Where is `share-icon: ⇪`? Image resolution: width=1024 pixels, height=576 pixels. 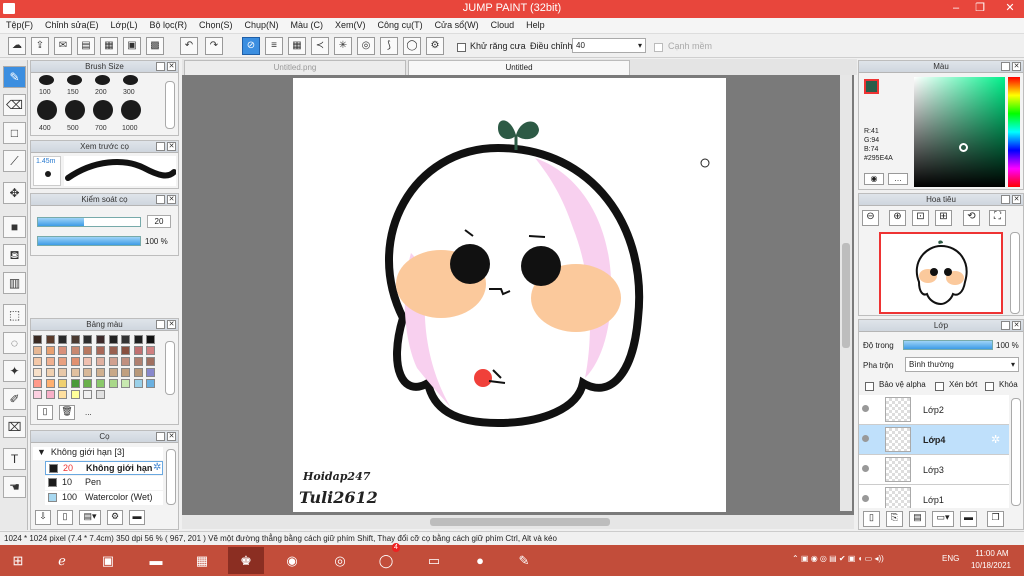
share-icon: ⇪ is located at coordinates (40, 46).